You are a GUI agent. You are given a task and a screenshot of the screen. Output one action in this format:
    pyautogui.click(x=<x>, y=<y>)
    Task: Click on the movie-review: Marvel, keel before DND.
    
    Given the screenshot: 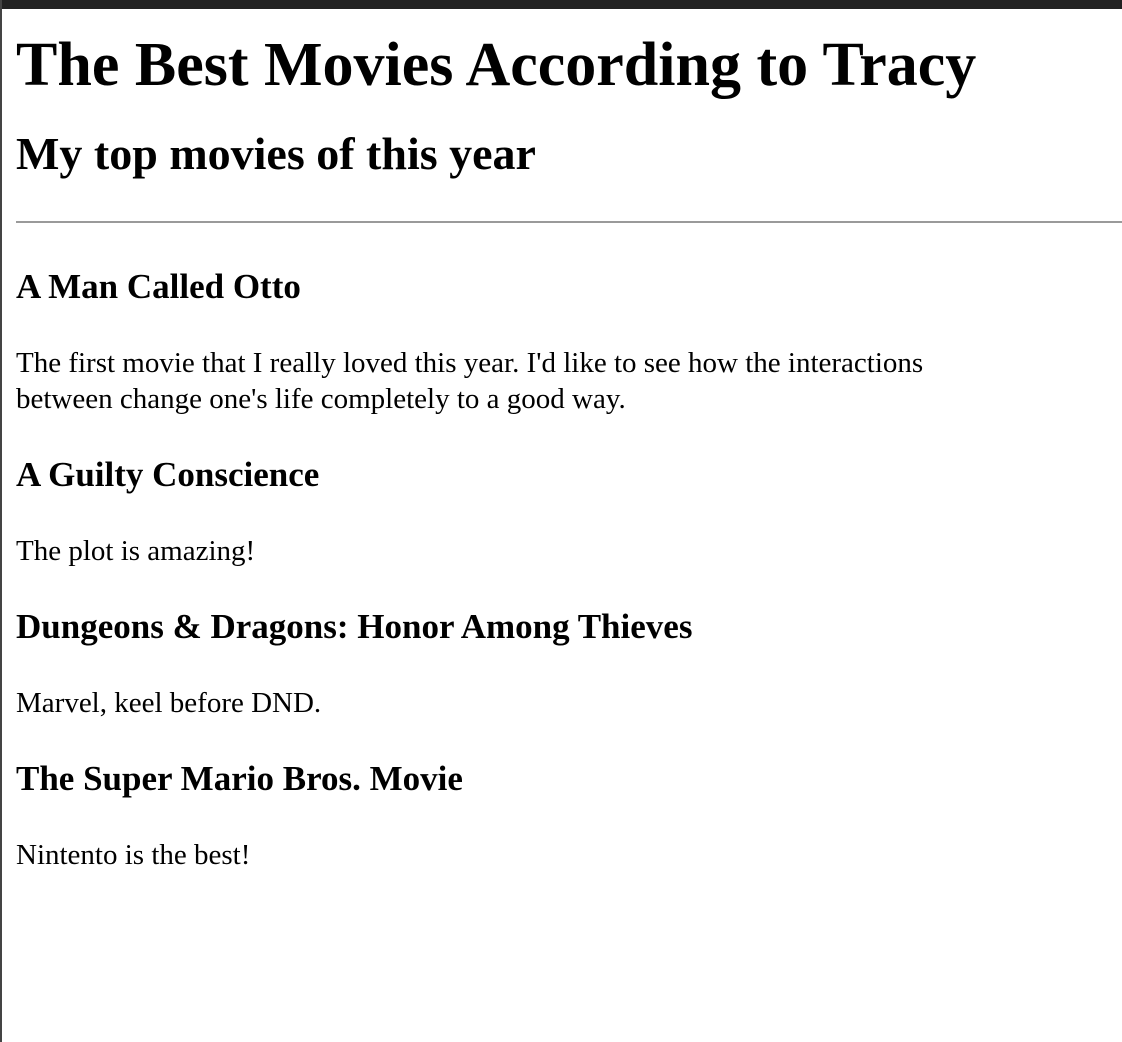 What is the action you would take?
    pyautogui.click(x=169, y=703)
    